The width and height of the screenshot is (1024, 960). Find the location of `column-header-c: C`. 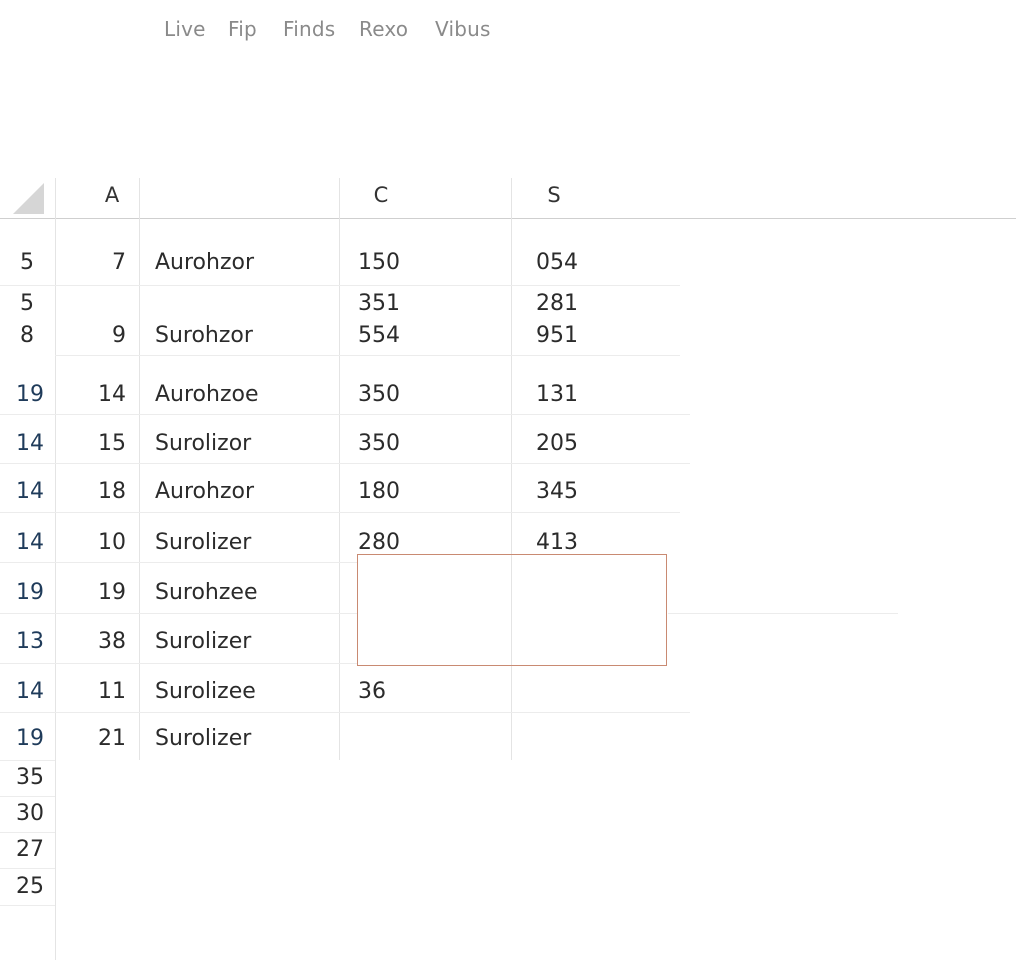

column-header-c: C is located at coordinates (381, 195).